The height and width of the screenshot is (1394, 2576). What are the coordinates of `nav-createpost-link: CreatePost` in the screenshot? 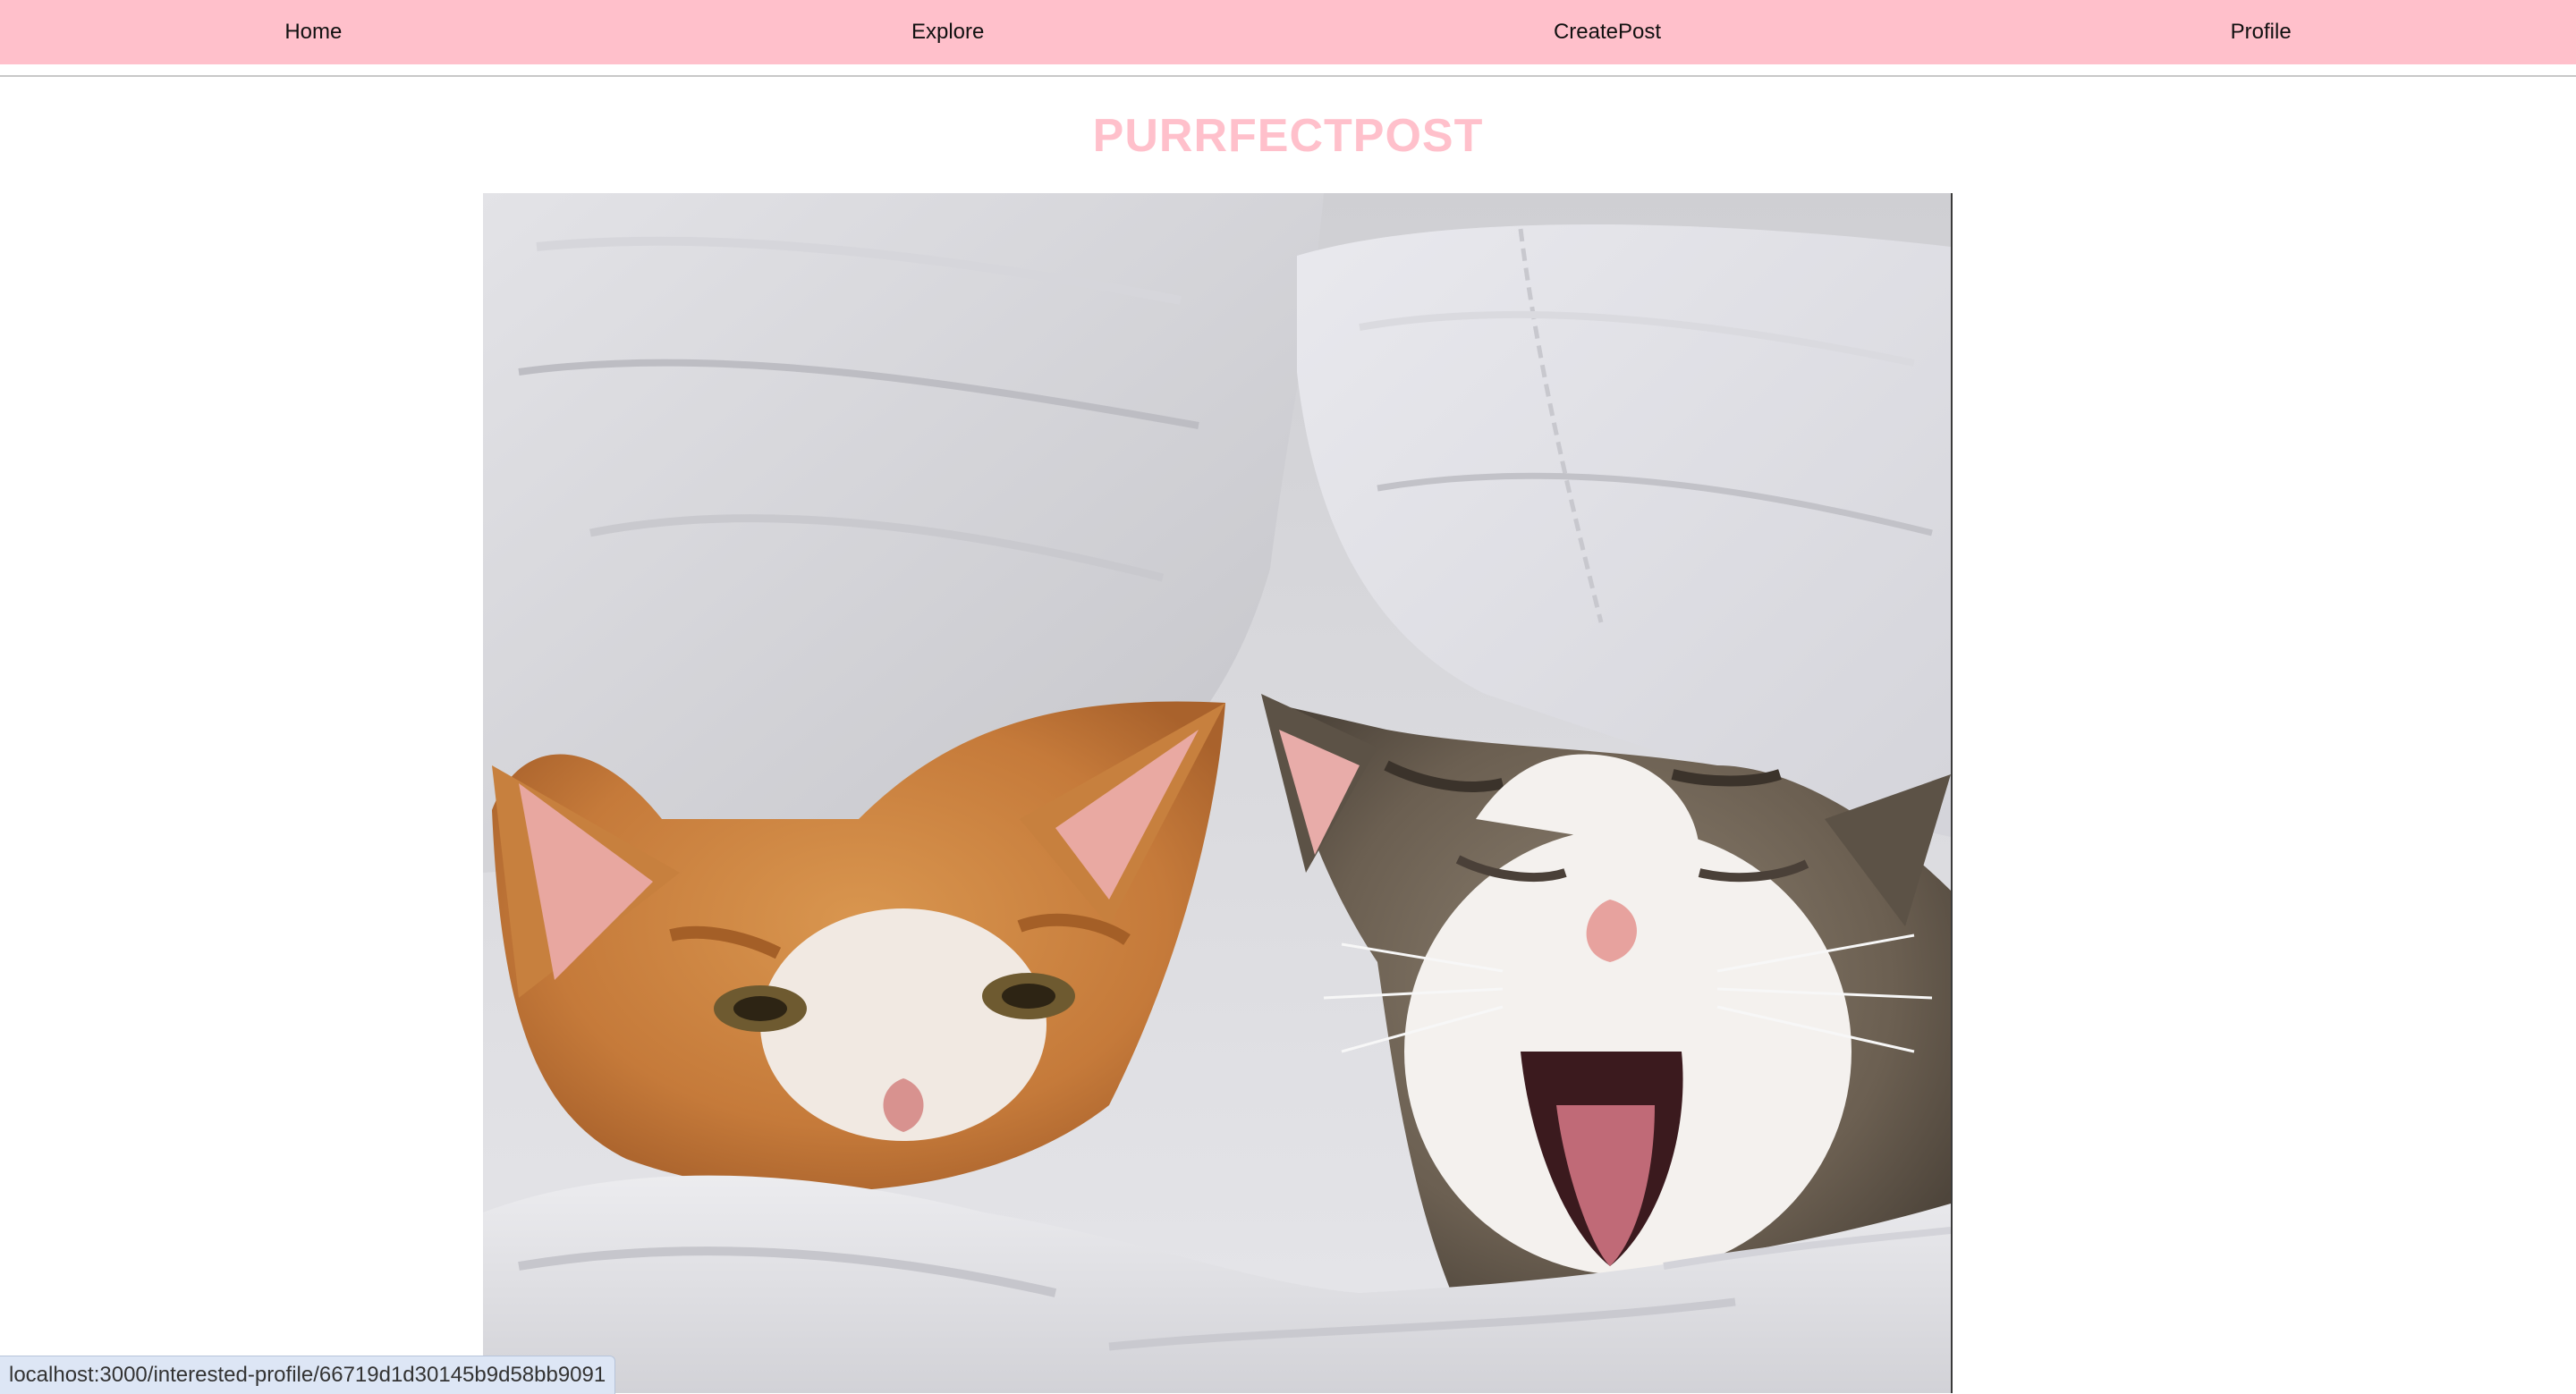 It's located at (1607, 32).